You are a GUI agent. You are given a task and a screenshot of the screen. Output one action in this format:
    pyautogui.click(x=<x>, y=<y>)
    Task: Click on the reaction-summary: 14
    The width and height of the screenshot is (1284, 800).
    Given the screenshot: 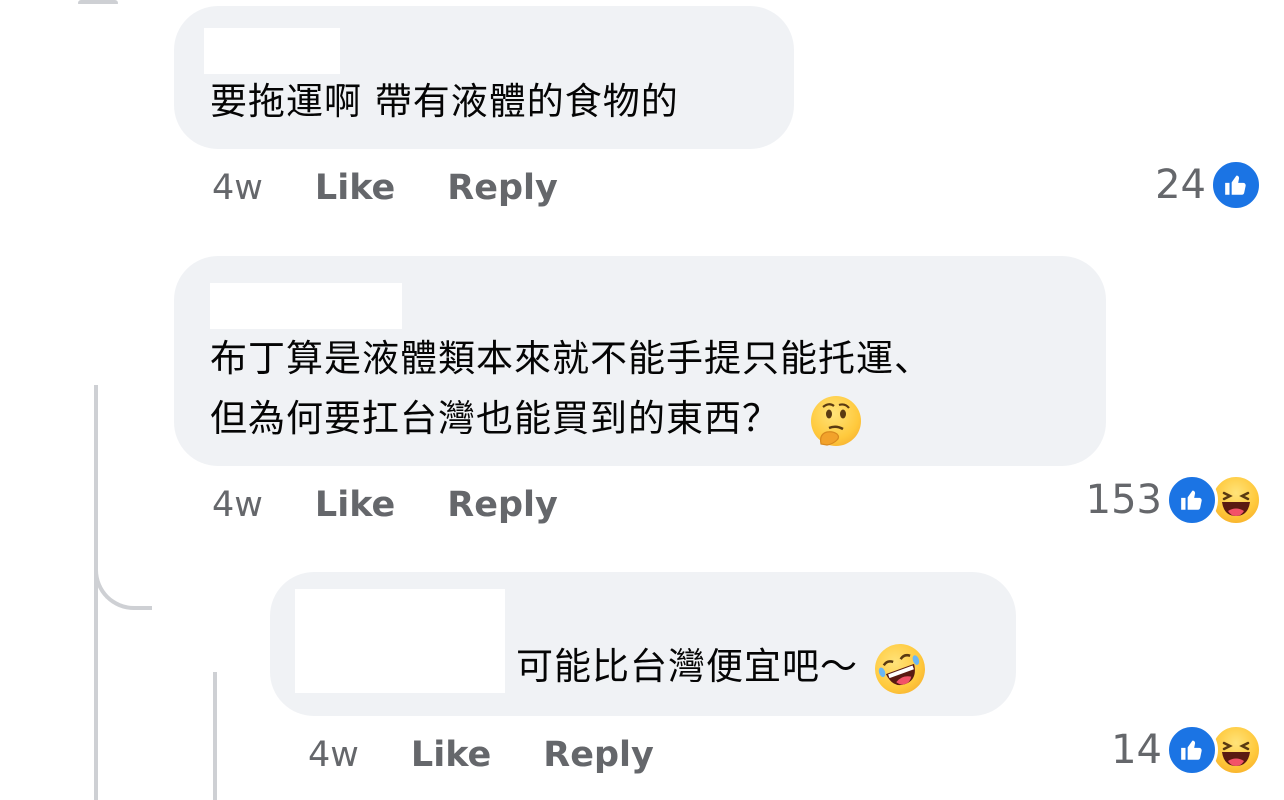 What is the action you would take?
    pyautogui.click(x=1186, y=750)
    